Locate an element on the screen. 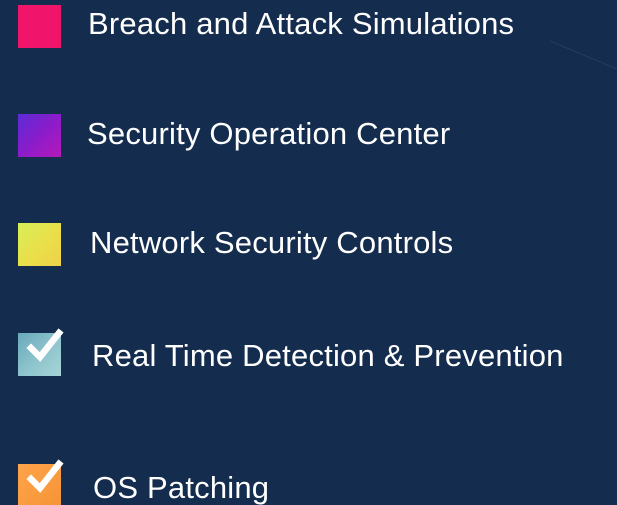 The width and height of the screenshot is (617, 505). legend-item-label: OS Patching is located at coordinates (181, 487).